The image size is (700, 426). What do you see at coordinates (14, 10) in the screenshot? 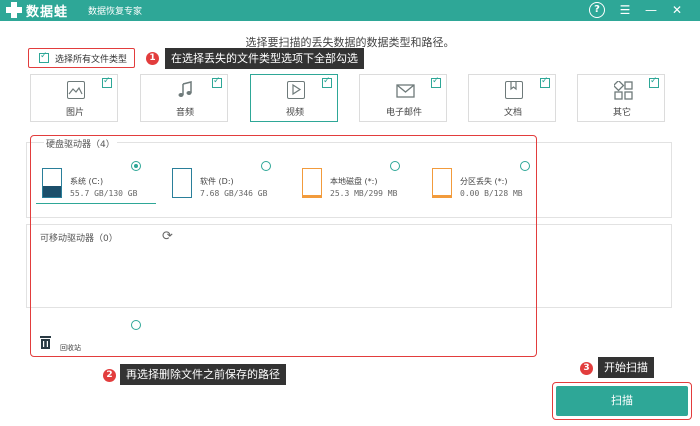
I see `app-logo-icon` at bounding box center [14, 10].